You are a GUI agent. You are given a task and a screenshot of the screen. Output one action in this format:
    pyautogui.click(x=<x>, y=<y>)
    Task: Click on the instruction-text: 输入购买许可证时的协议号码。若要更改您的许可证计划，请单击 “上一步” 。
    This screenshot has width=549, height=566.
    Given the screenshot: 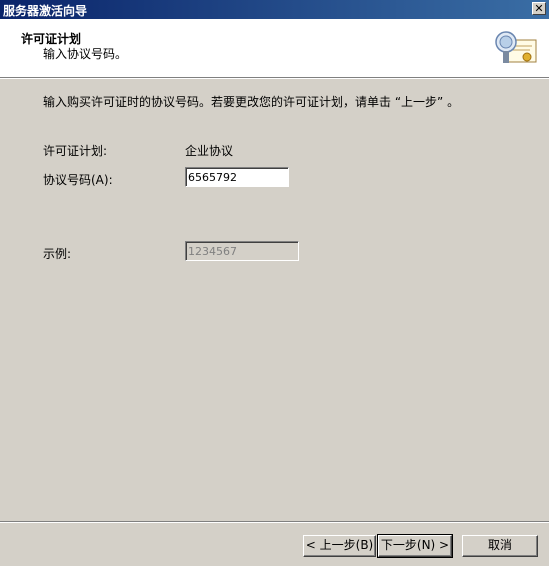 What is the action you would take?
    pyautogui.click(x=251, y=102)
    